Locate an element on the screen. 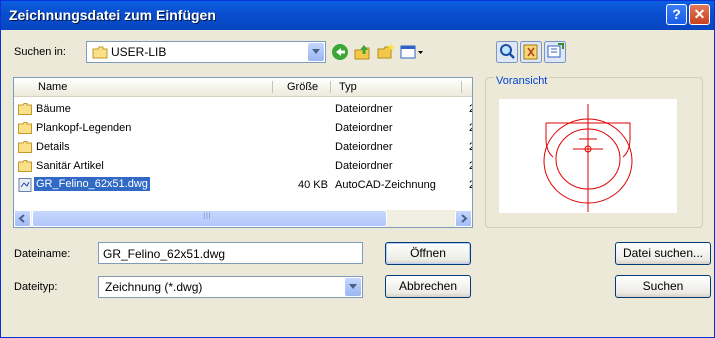  arrow-left-icon is located at coordinates (21, 218).